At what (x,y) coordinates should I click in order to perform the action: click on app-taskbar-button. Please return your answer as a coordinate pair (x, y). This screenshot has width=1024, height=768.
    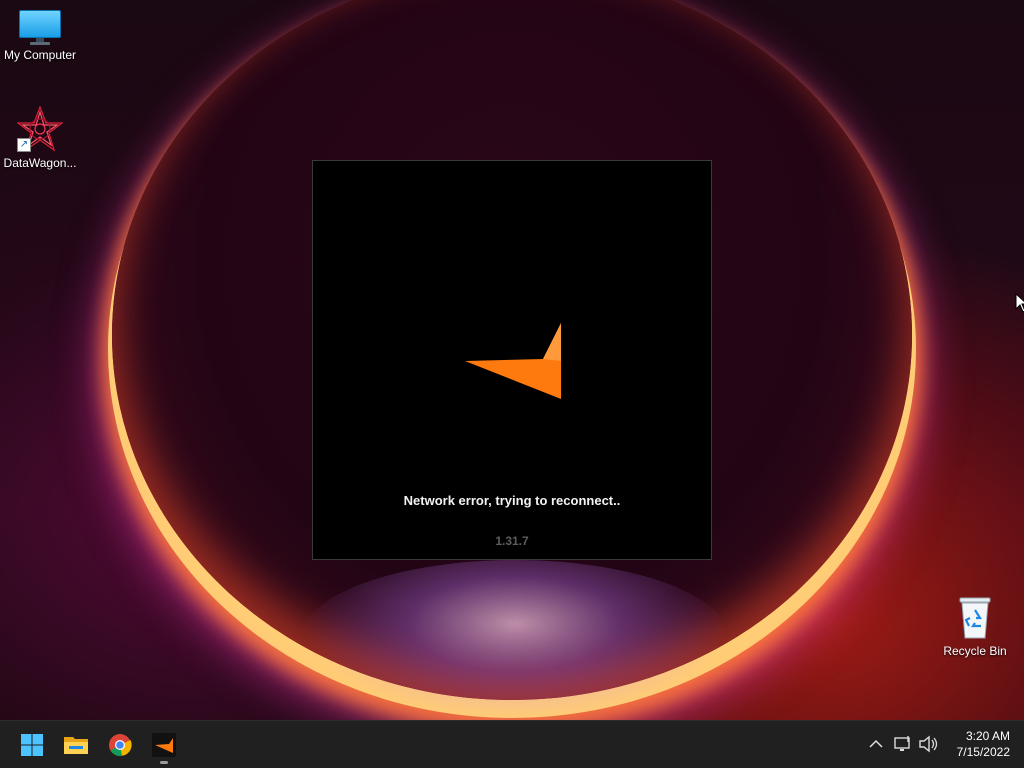
    Looking at the image, I should click on (164, 745).